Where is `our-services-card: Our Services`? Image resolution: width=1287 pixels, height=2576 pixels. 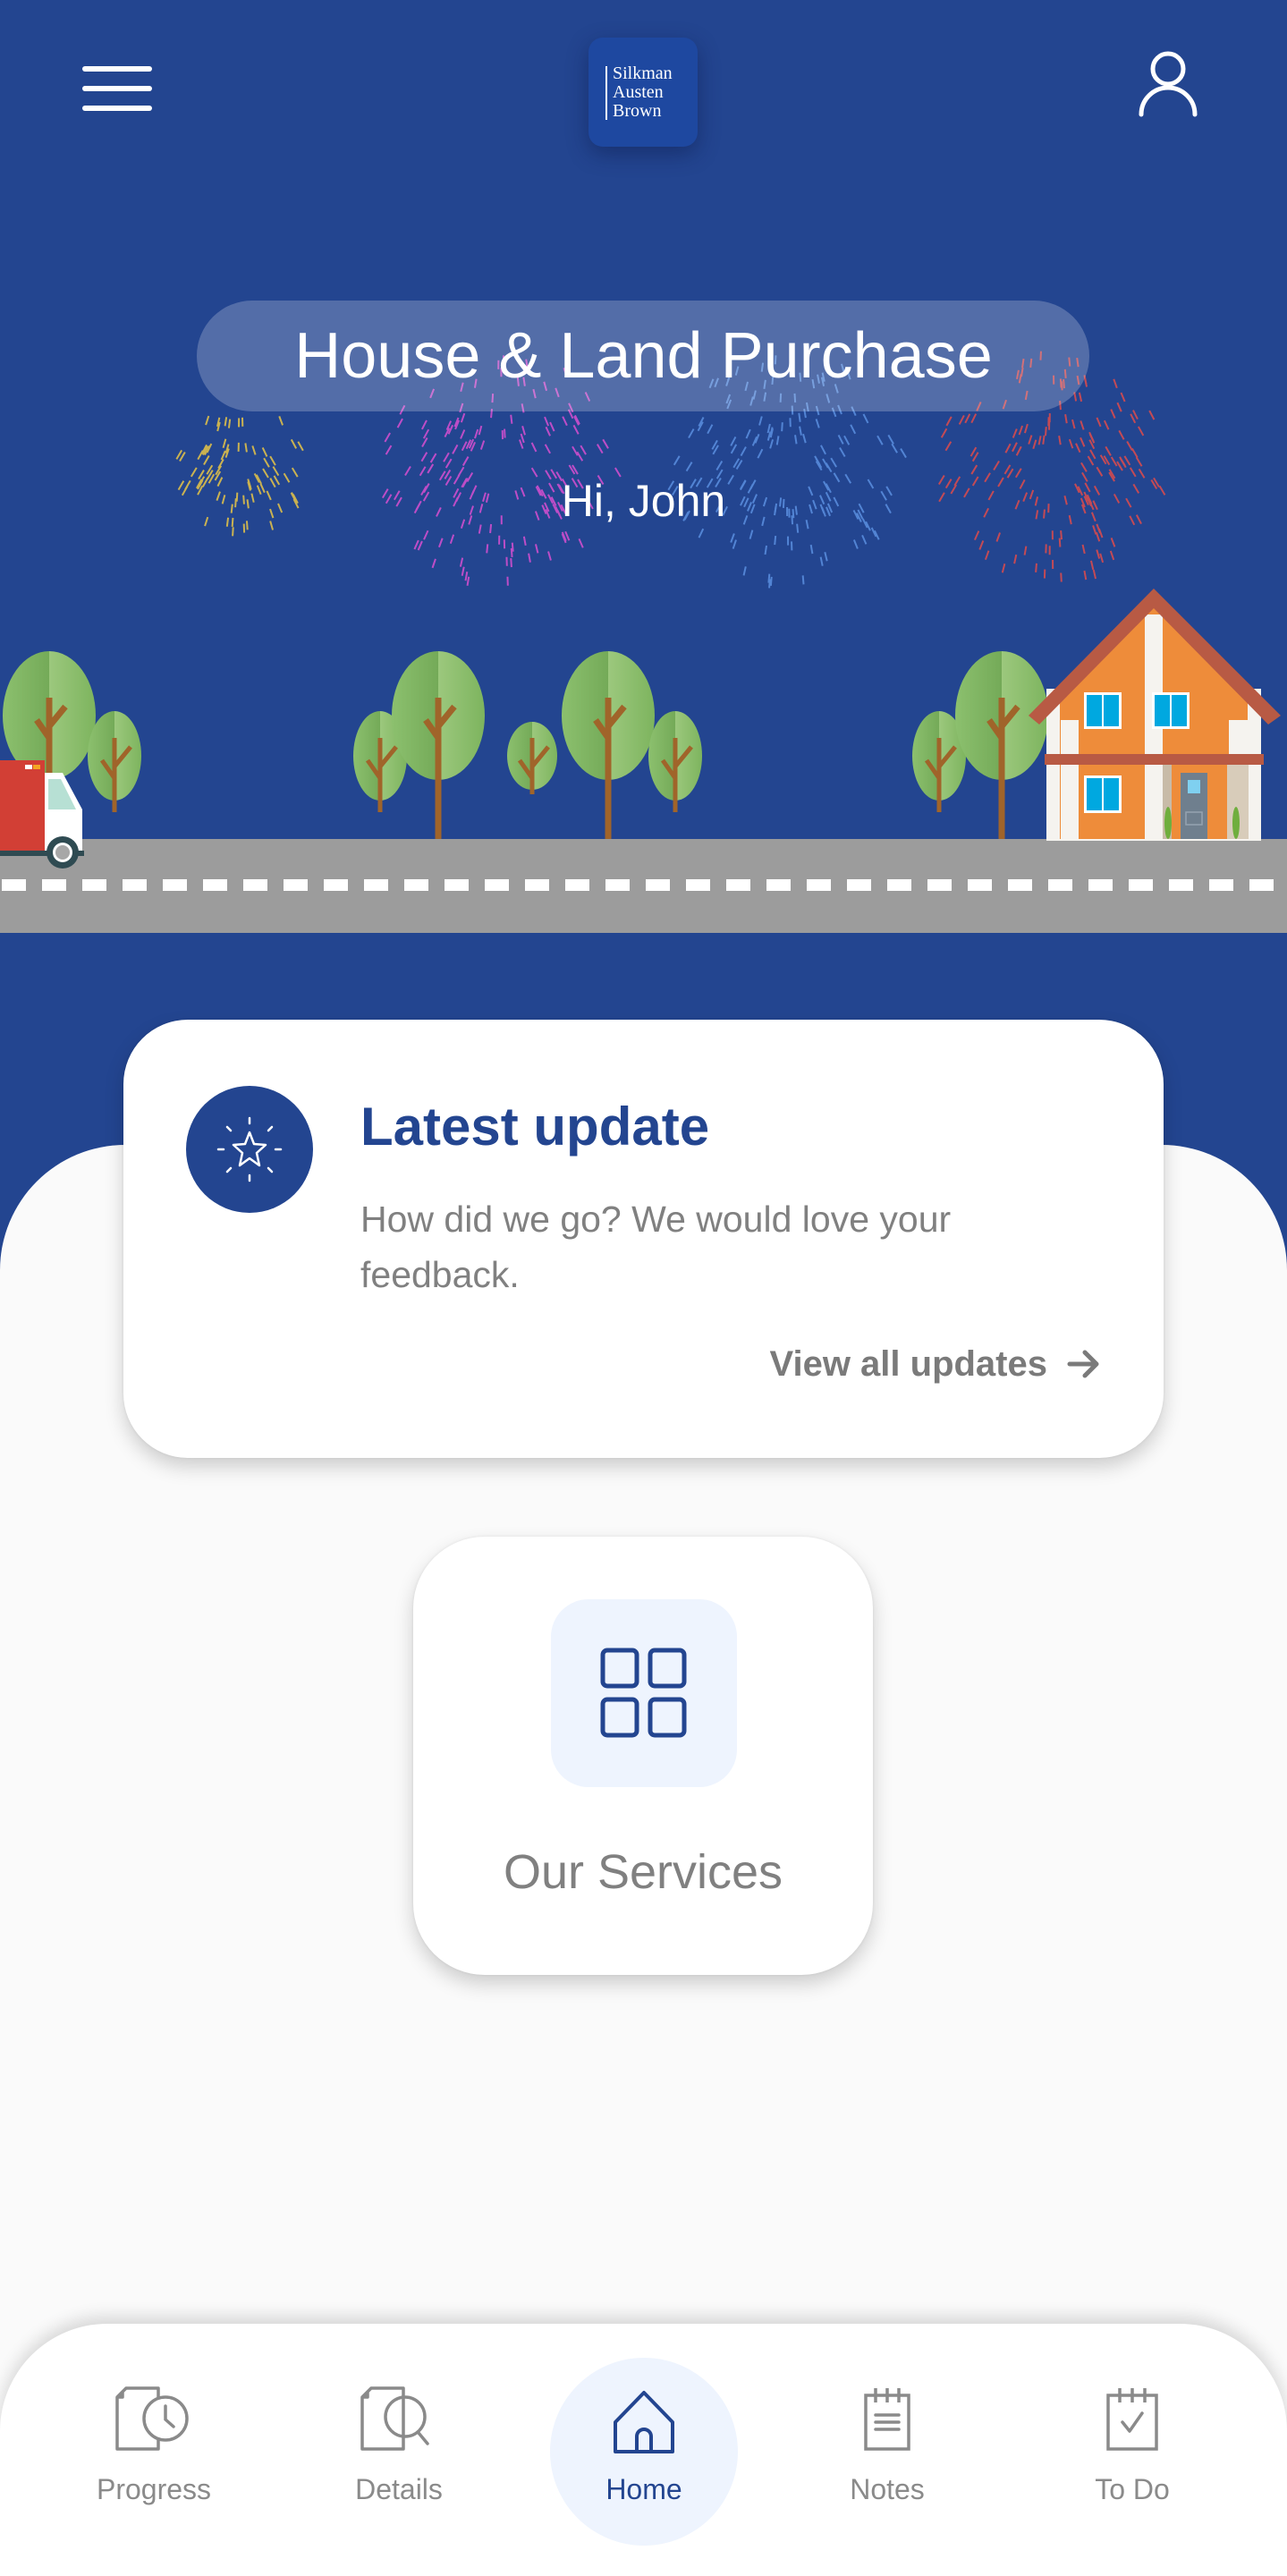 our-services-card: Our Services is located at coordinates (643, 1756).